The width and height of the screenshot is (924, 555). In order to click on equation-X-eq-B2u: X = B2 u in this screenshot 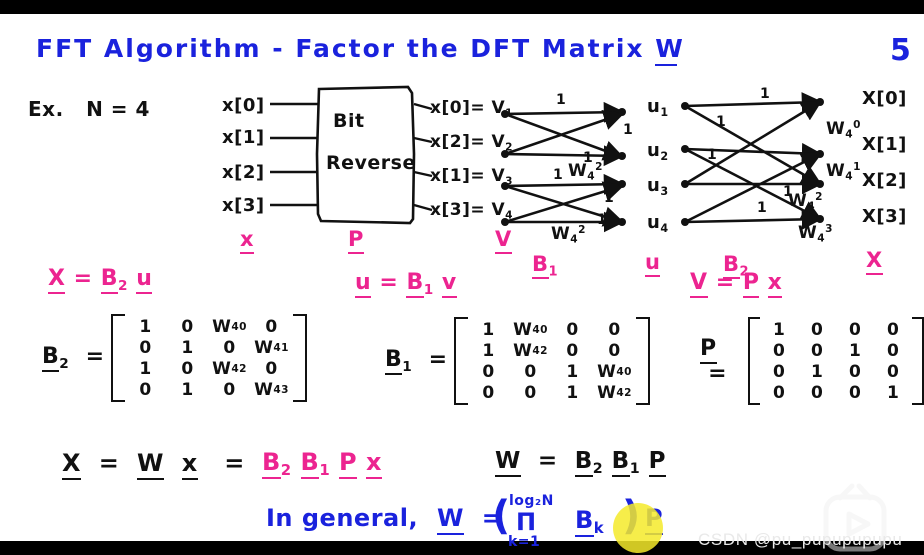, I will do `click(100, 280)`.